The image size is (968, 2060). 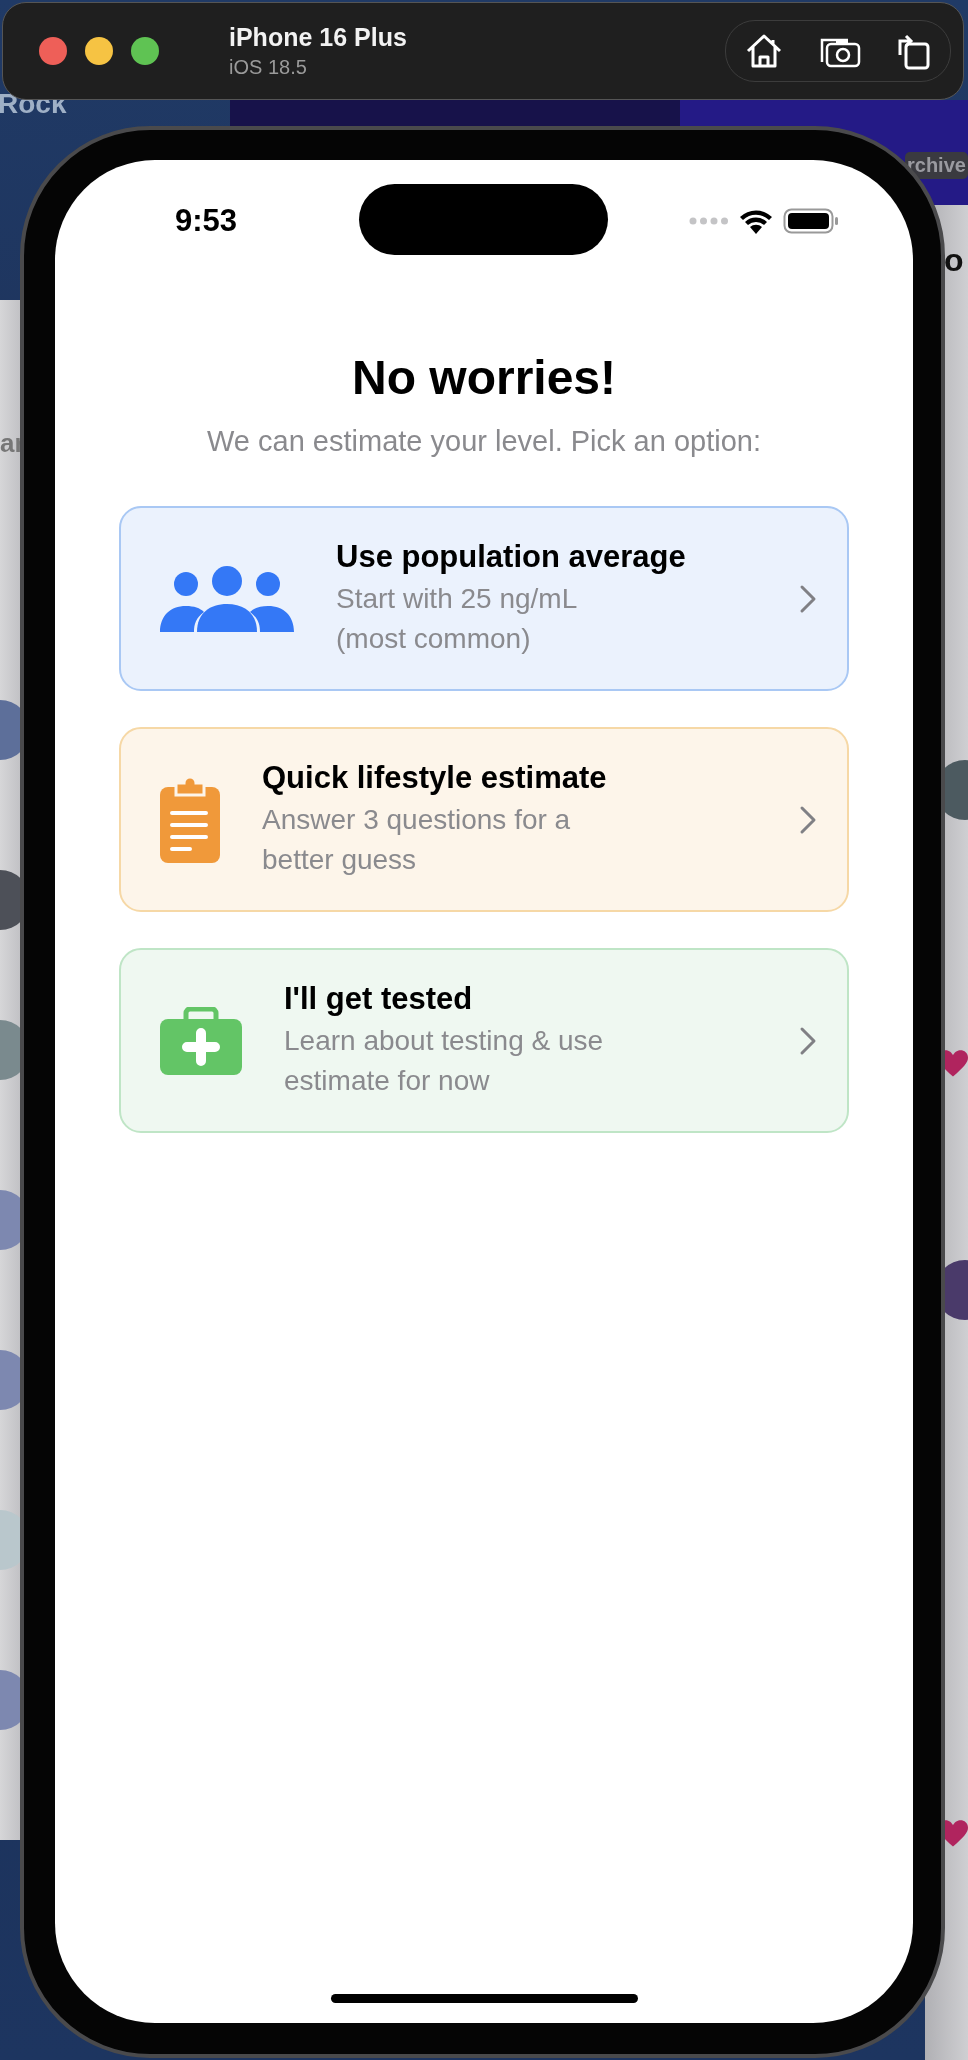 What do you see at coordinates (483, 377) in the screenshot?
I see `screen-title: No worries!` at bounding box center [483, 377].